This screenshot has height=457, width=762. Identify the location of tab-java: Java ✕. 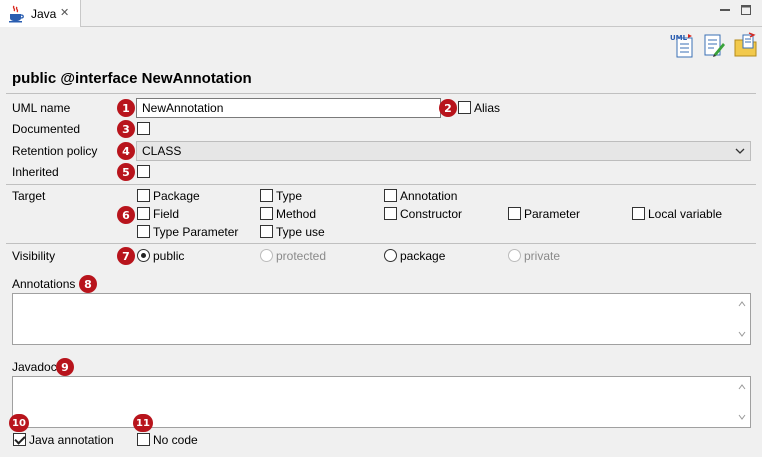
(40, 13).